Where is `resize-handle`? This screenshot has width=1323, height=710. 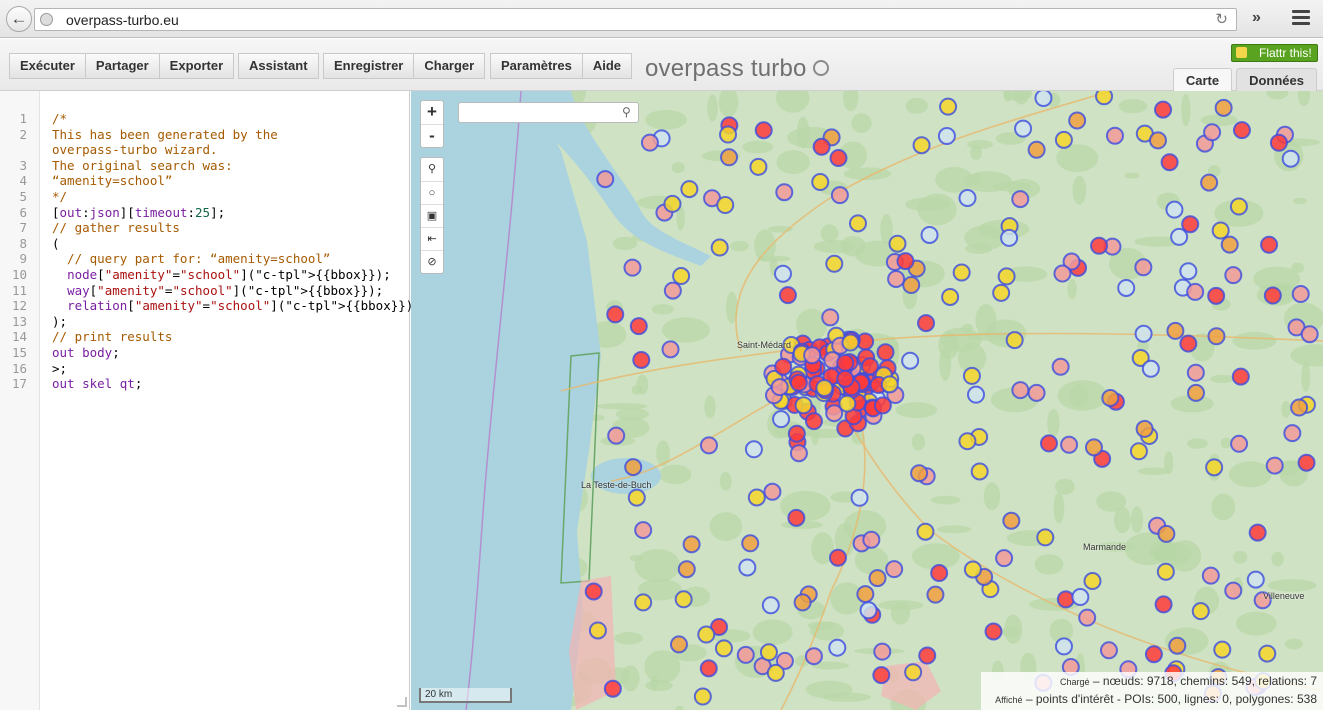 resize-handle is located at coordinates (402, 702).